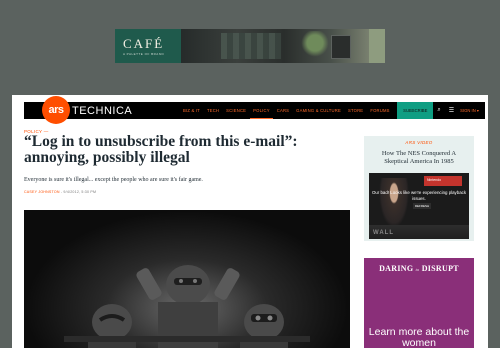  I want to click on video-thumbnail-screen: Nintendo, so click(443, 181).